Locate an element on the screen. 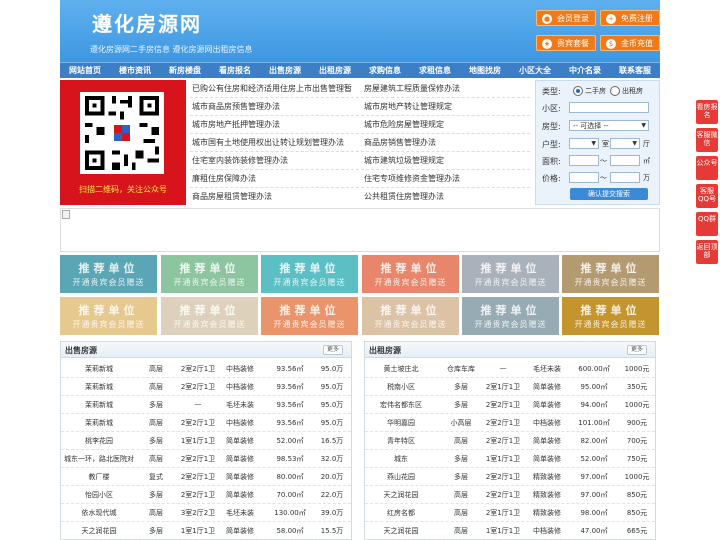 The width and height of the screenshot is (720, 540). table-cell: 华明嘉园 is located at coordinates (401, 423).